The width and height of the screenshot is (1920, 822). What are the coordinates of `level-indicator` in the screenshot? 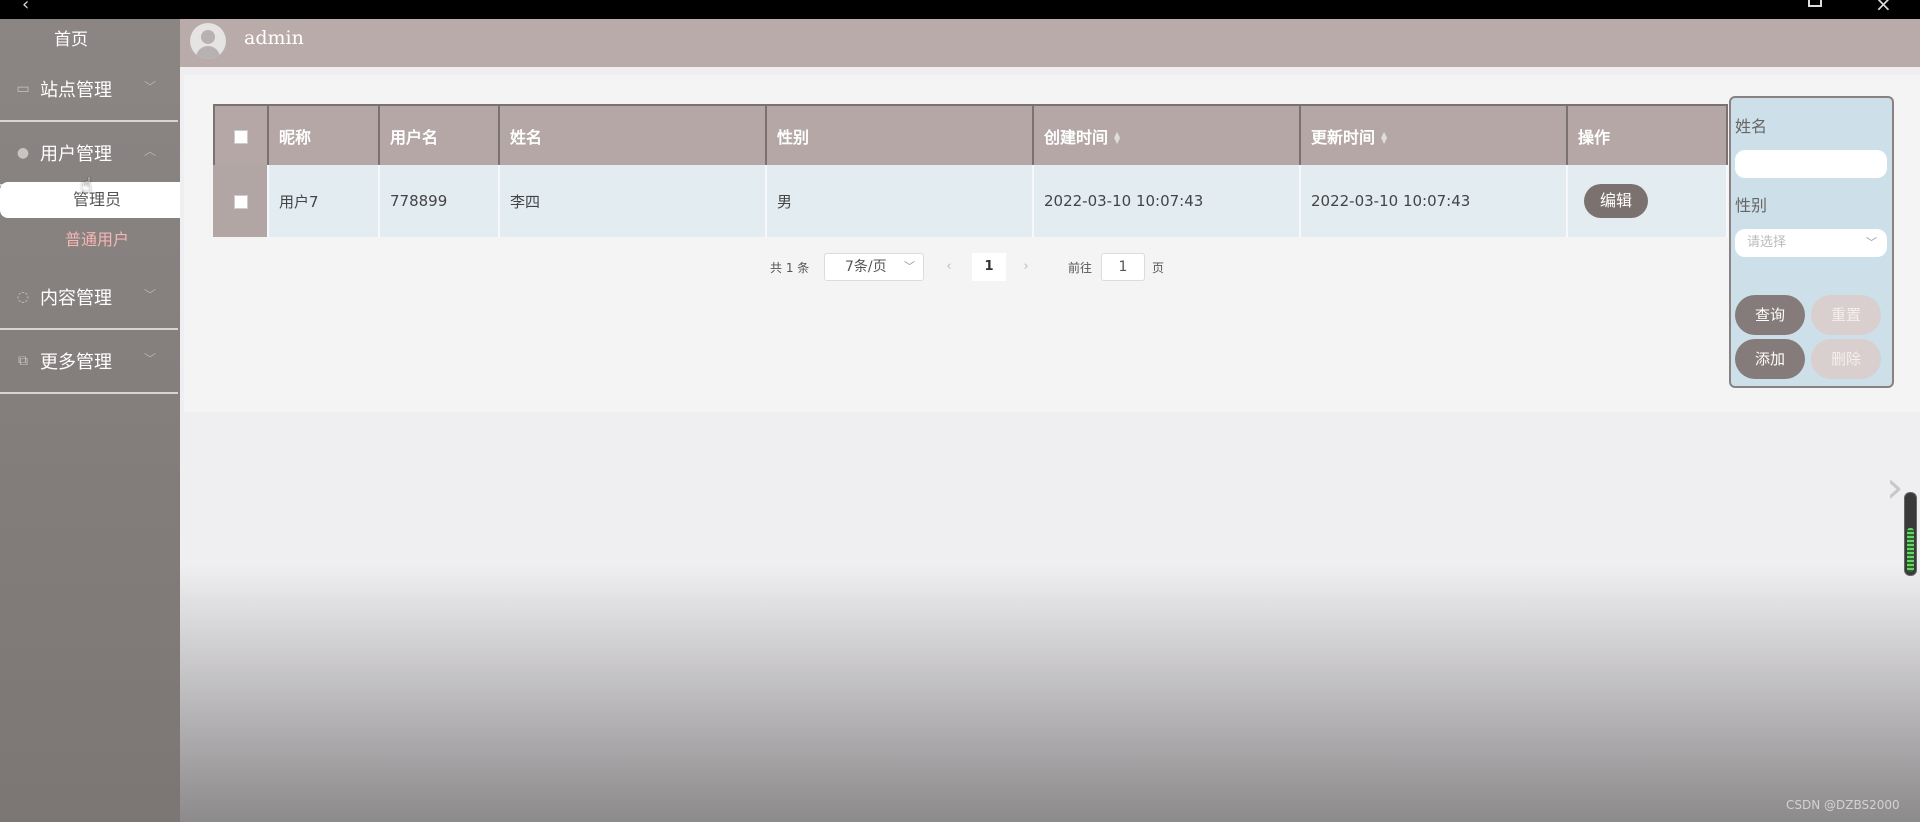 It's located at (1910, 550).